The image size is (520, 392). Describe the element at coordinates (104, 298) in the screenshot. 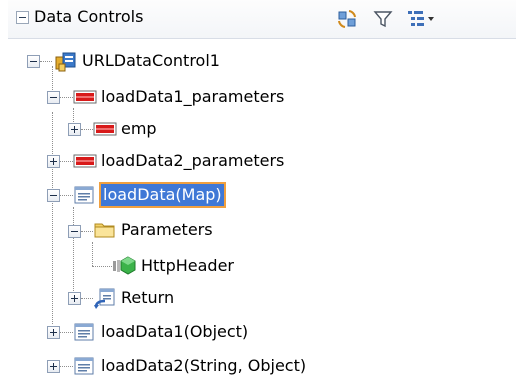

I see `return-icon` at that location.